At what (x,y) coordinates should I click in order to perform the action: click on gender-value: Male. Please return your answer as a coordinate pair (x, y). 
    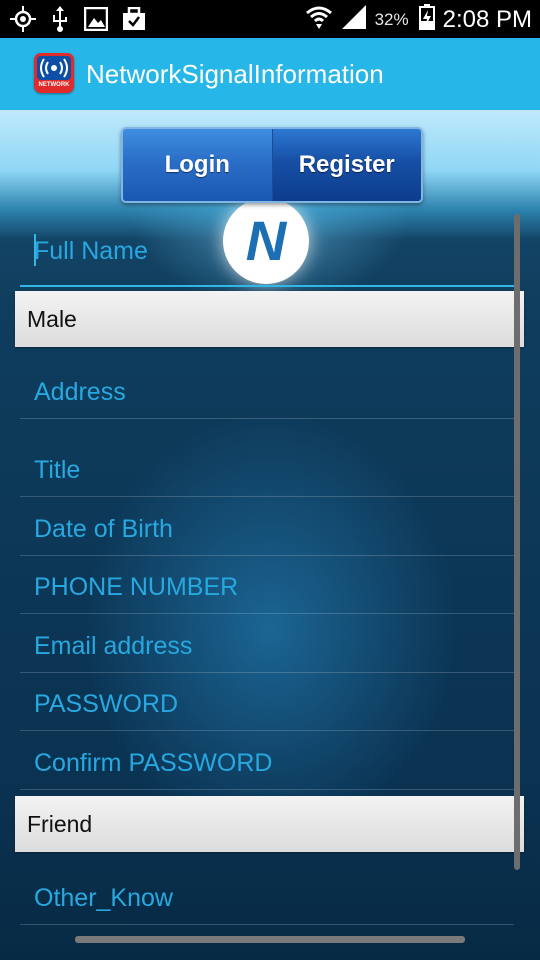
    Looking at the image, I should click on (52, 319).